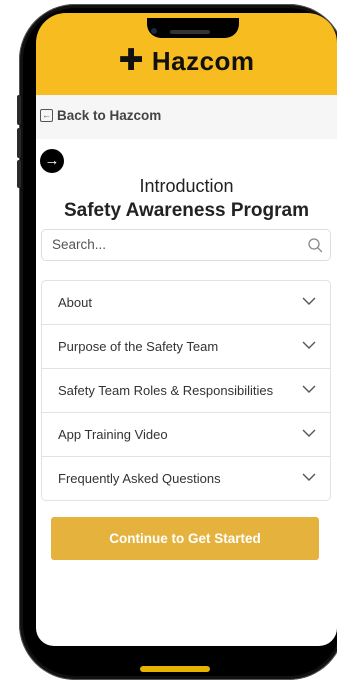  I want to click on mute-switch, so click(19, 110).